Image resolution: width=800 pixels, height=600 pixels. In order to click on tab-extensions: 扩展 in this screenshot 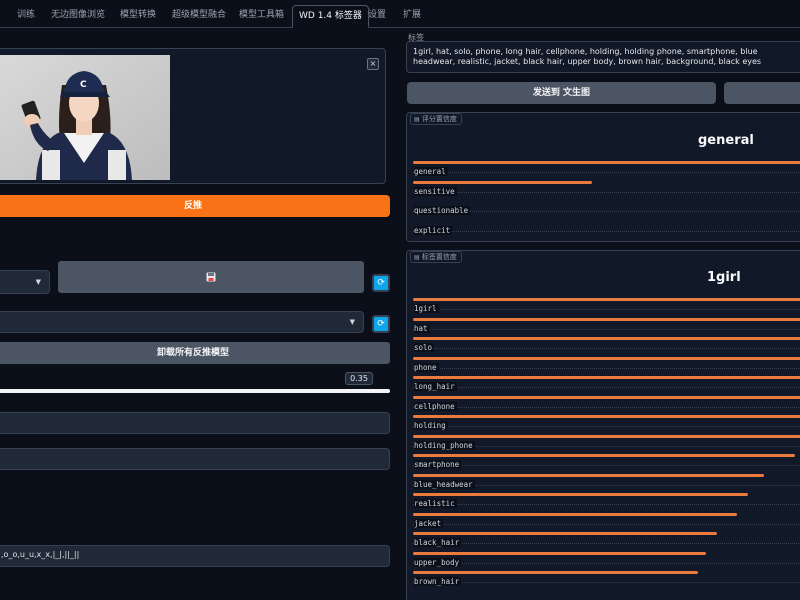, I will do `click(412, 16)`.